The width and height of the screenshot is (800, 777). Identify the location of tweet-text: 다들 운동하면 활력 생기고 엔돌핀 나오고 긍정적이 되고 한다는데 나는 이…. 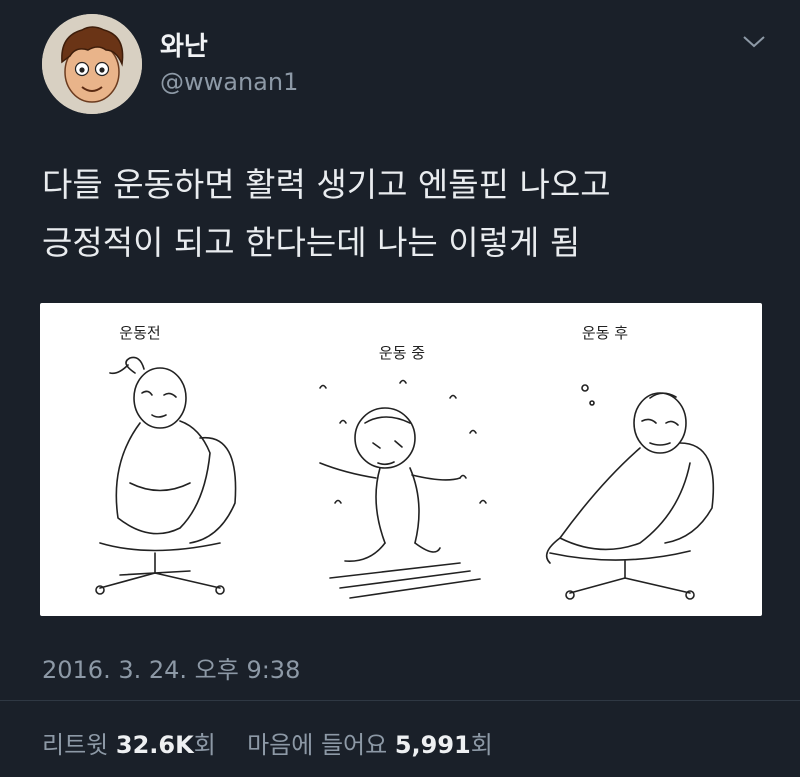
(407, 214).